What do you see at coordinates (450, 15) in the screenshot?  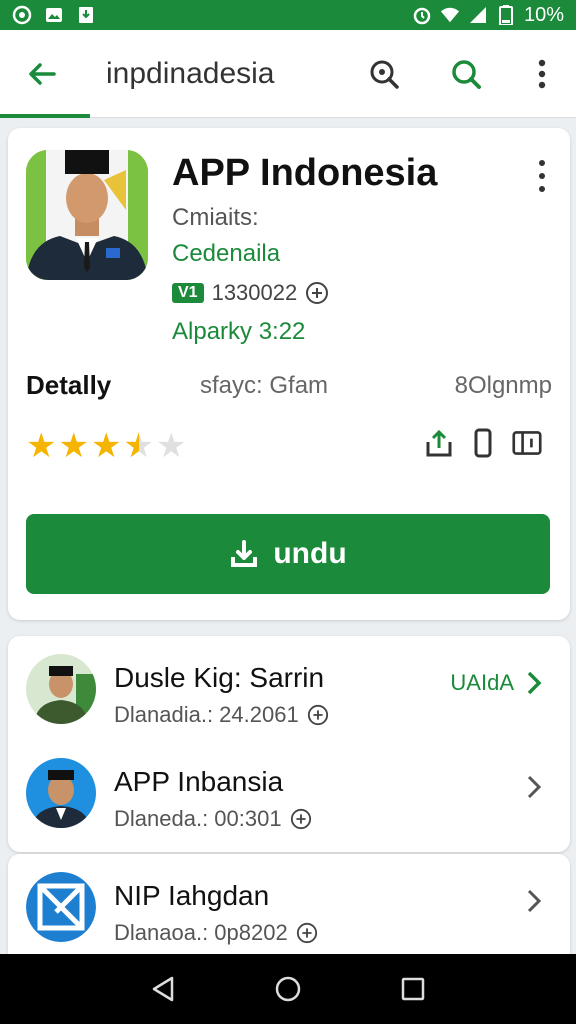 I see `wifi-icon` at bounding box center [450, 15].